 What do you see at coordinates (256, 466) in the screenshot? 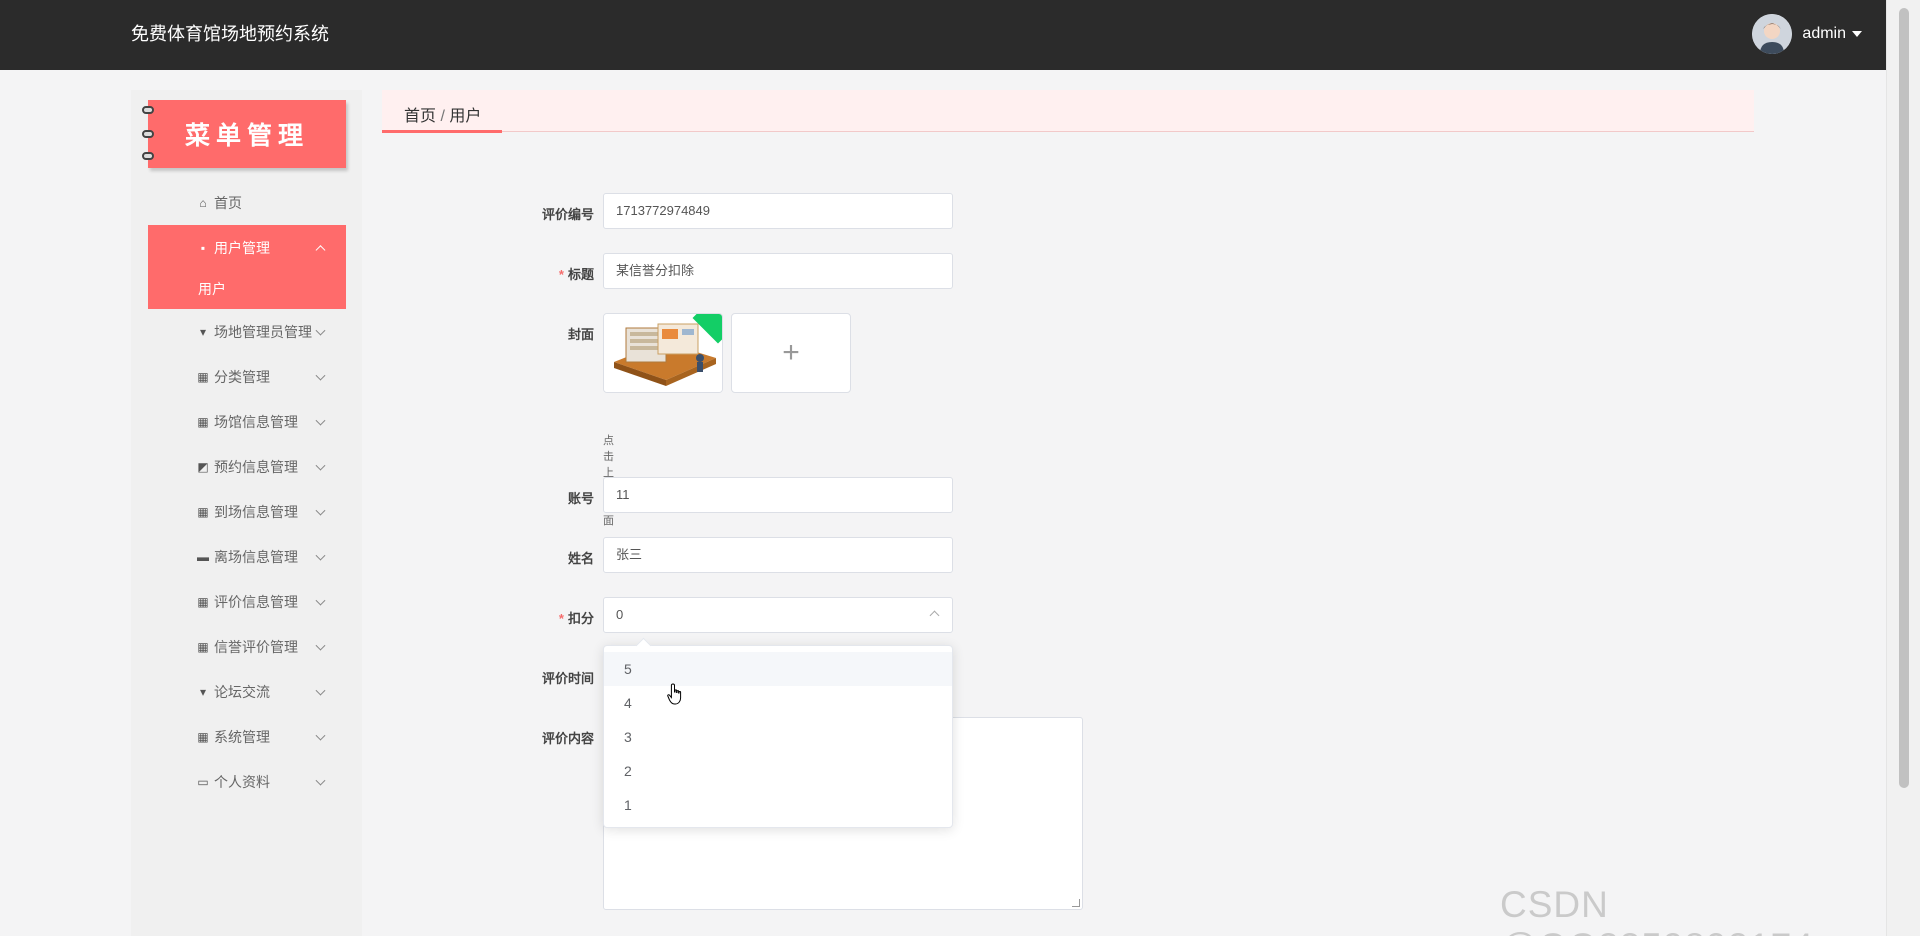
I see `sidebar-item-label: 预约信息管理` at bounding box center [256, 466].